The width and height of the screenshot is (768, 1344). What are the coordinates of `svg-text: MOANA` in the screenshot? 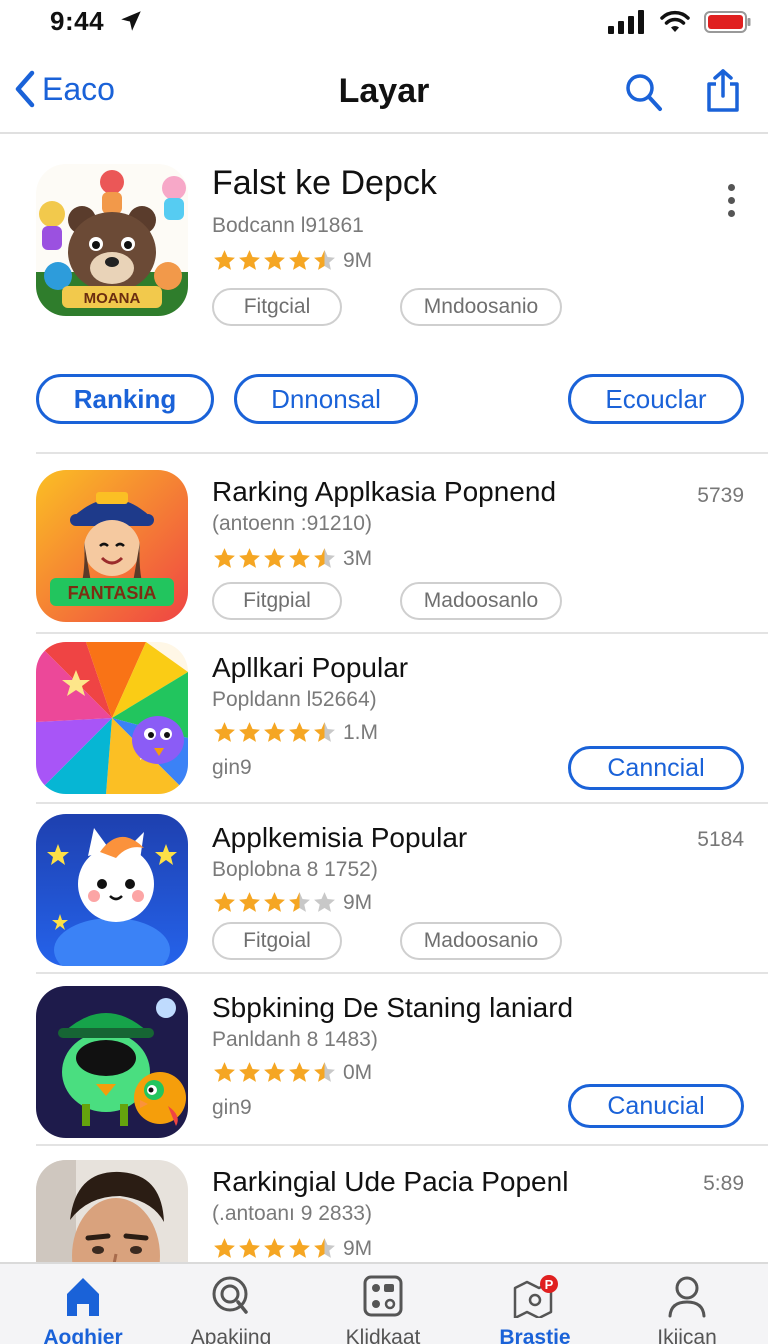 It's located at (112, 298).